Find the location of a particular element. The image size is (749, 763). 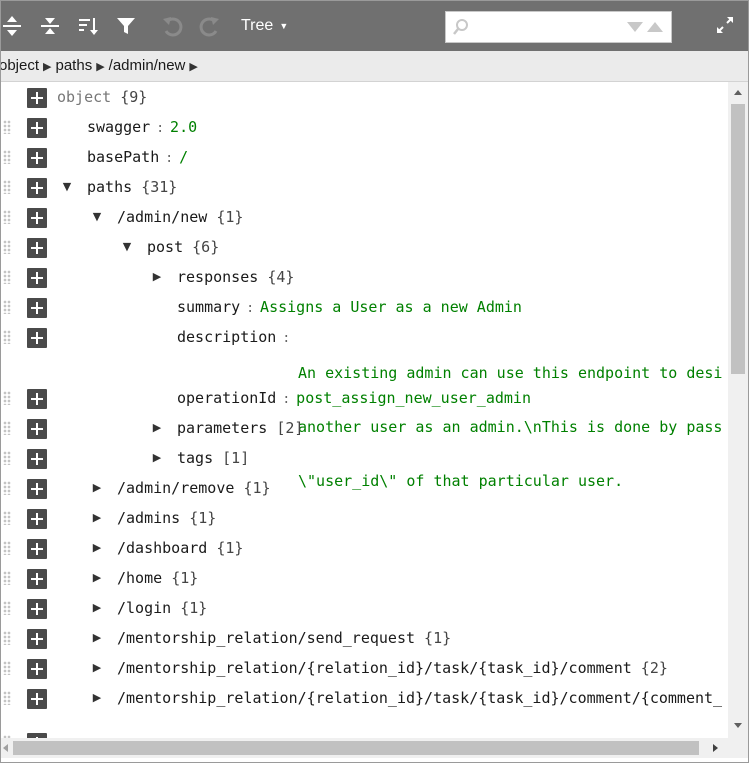

node-label: /mentorship_relation/send_request is located at coordinates (266, 638).